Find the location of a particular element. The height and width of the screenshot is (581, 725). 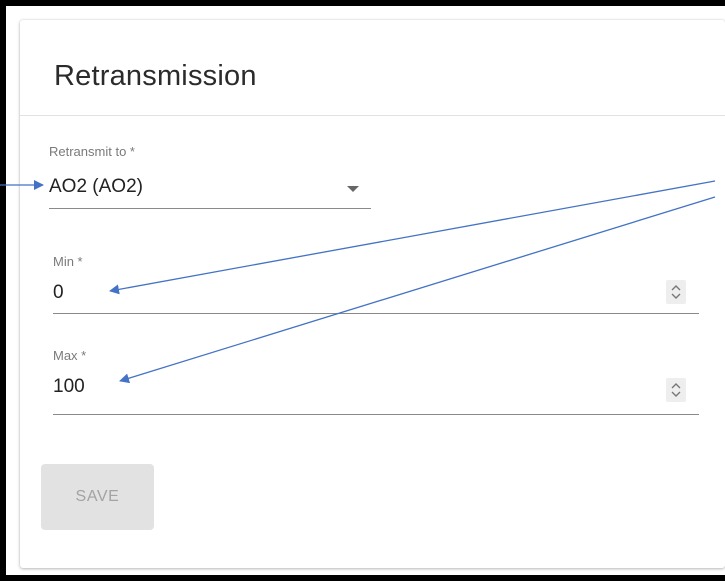

max-label: Max * is located at coordinates (70, 355).